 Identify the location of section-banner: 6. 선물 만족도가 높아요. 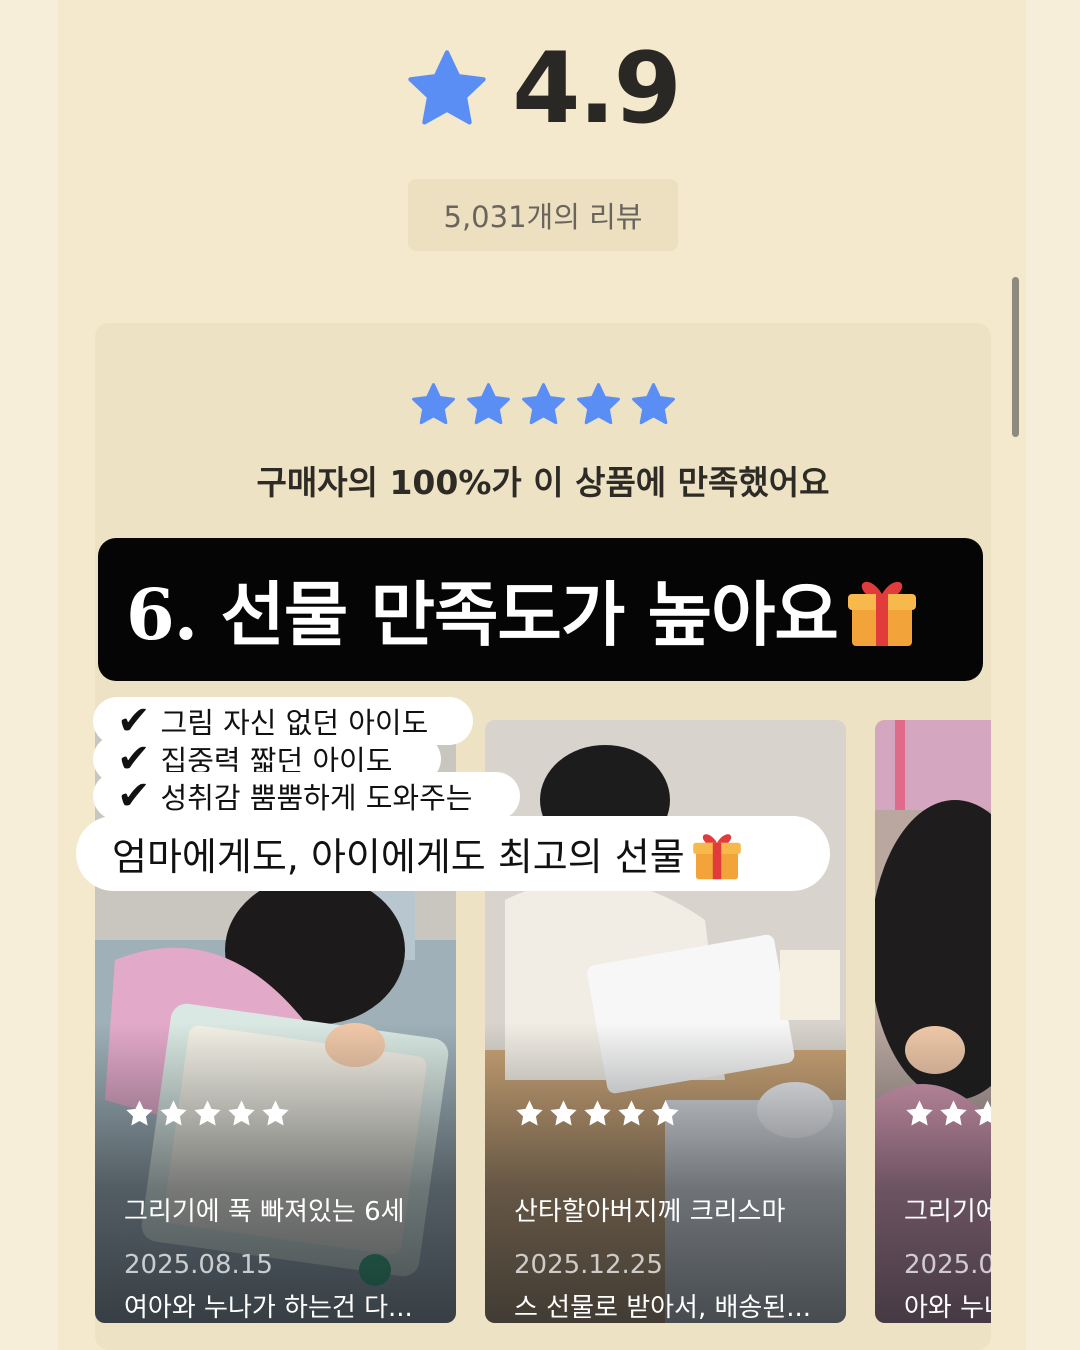
(540, 609).